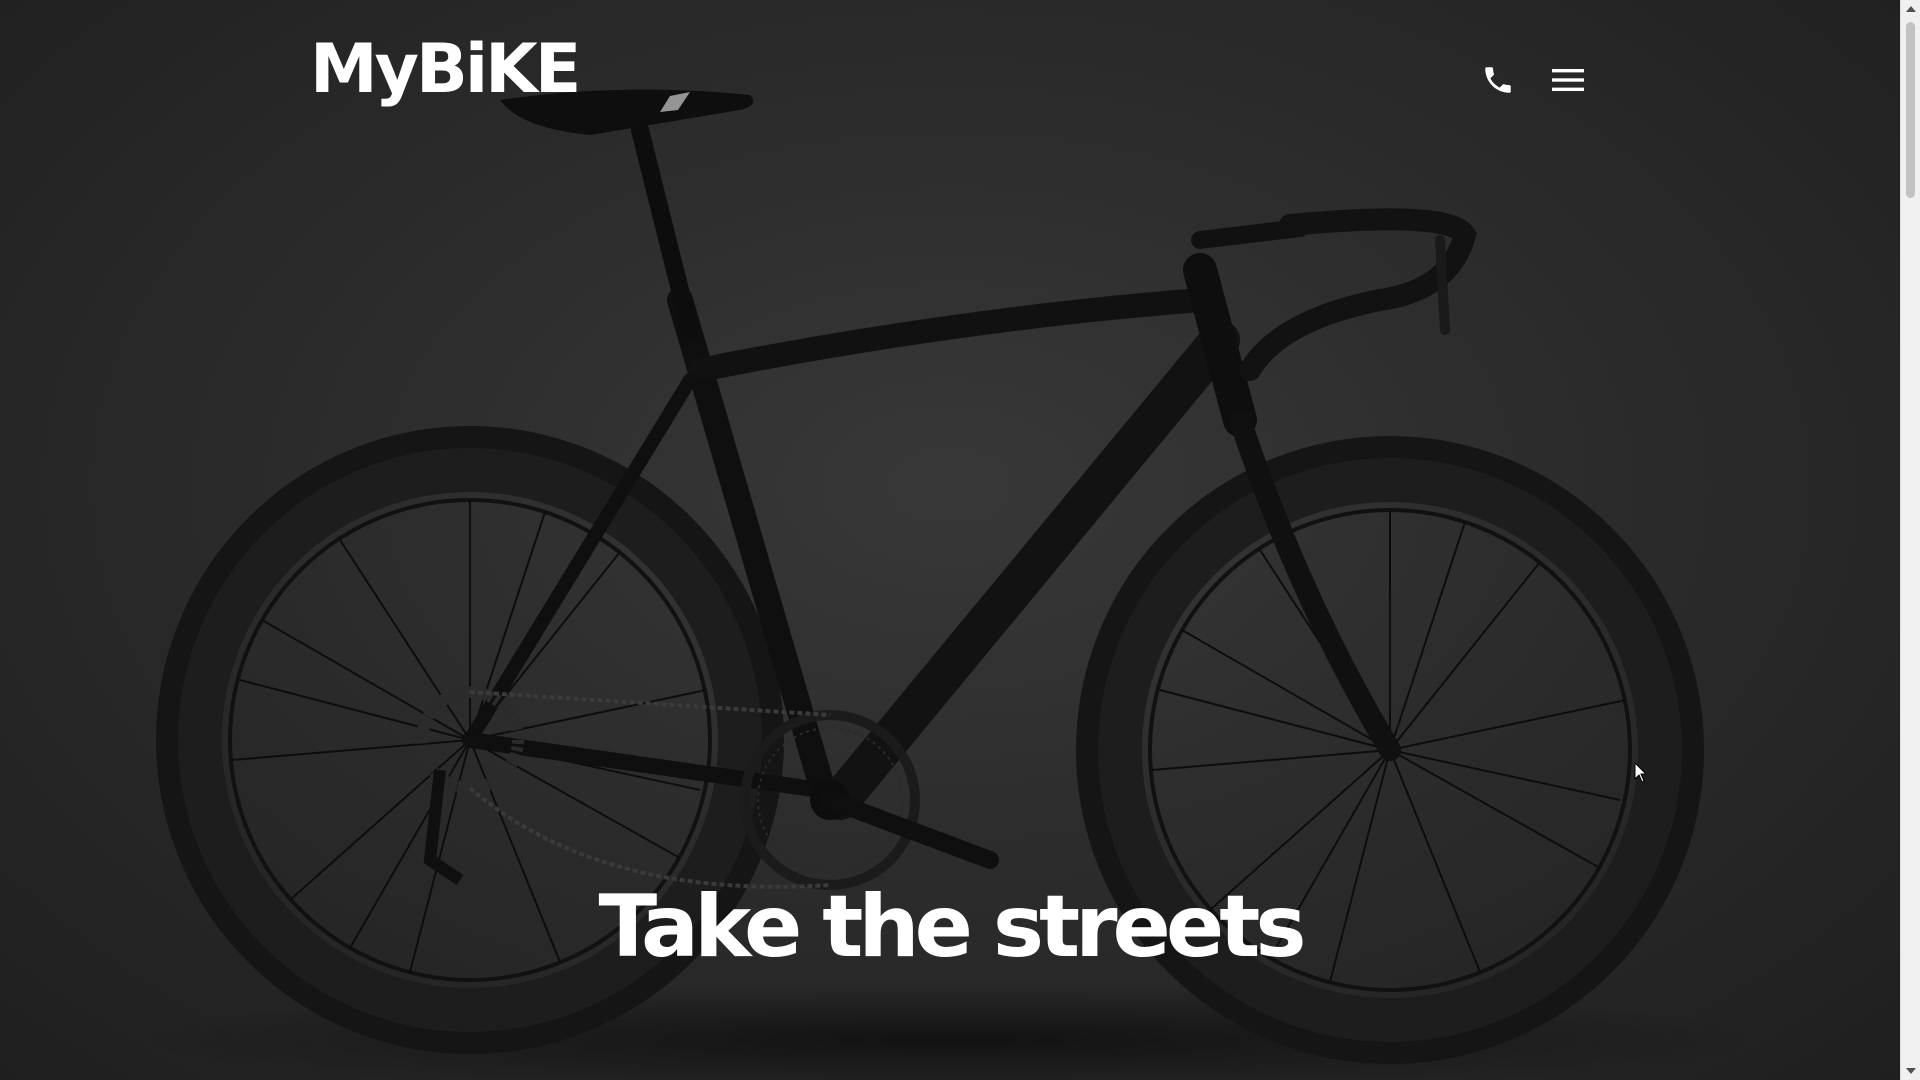 The image size is (1920, 1080). I want to click on site-header: MyBiKE, so click(950, 80).